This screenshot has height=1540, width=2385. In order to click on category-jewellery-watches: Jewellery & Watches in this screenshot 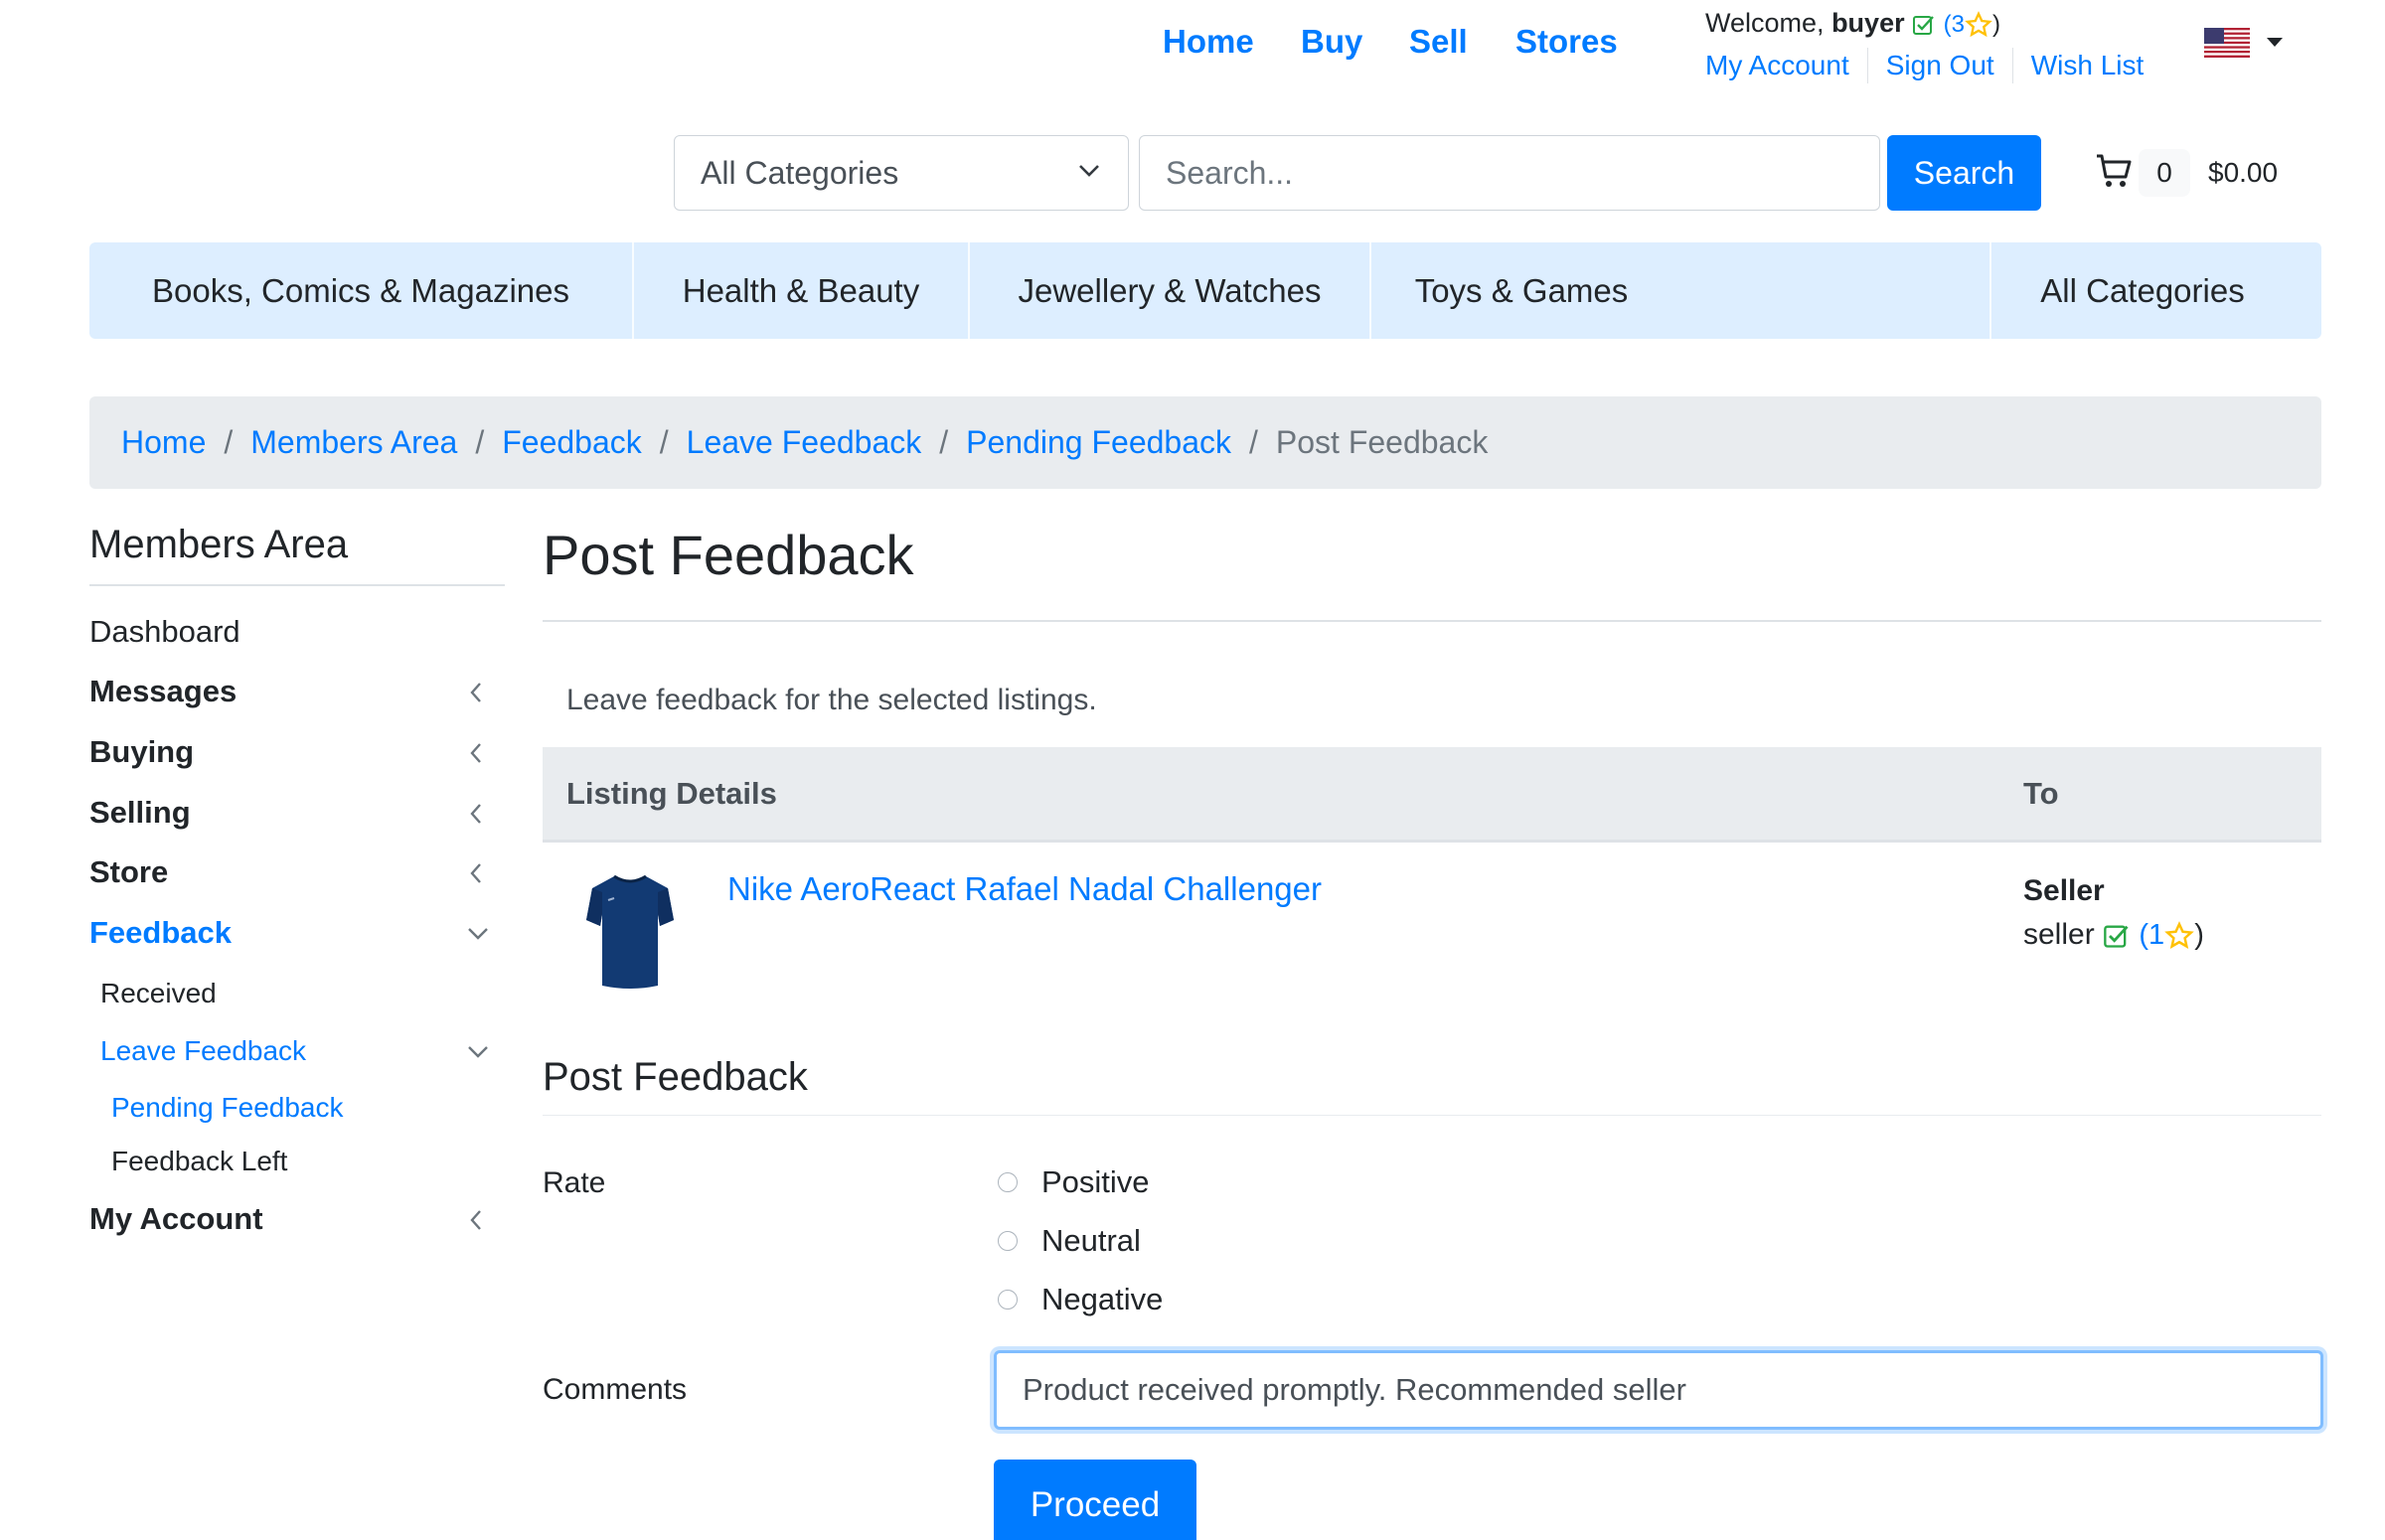, I will do `click(1169, 290)`.